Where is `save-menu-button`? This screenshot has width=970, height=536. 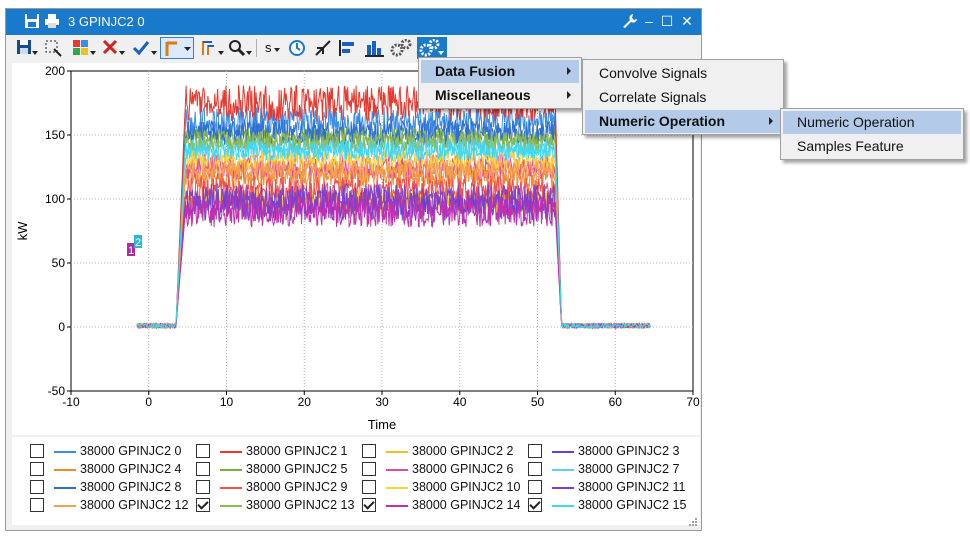
save-menu-button is located at coordinates (27, 48).